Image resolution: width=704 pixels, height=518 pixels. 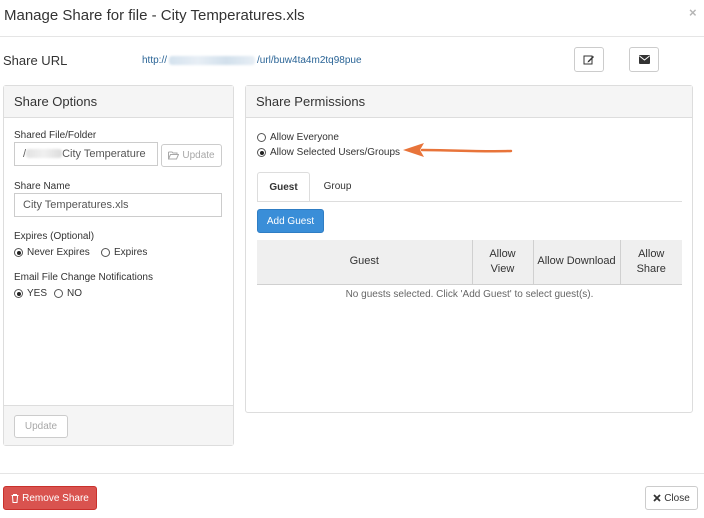 What do you see at coordinates (18, 252) in the screenshot?
I see `radio-never-expires-dot` at bounding box center [18, 252].